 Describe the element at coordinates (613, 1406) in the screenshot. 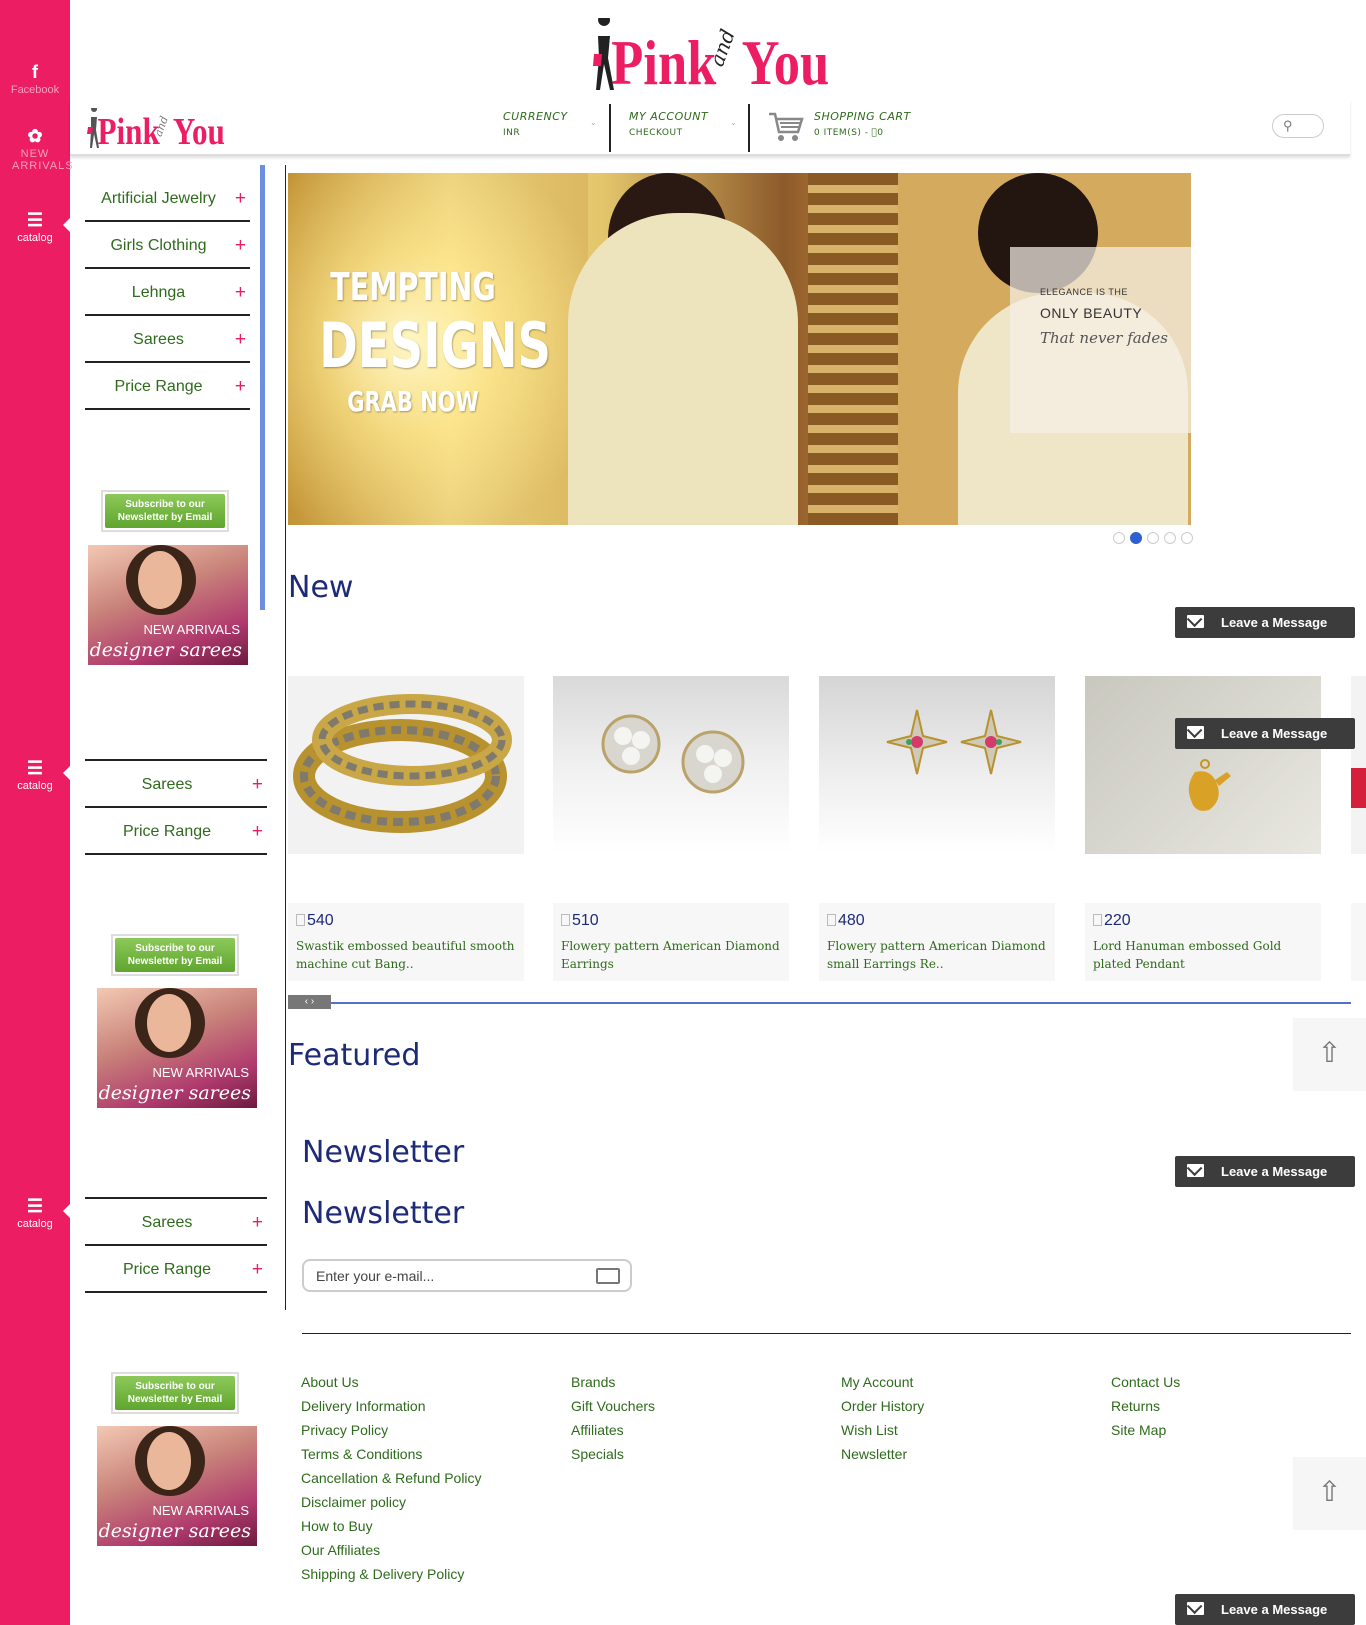

I see `footer-link: Gift Vouchers` at that location.